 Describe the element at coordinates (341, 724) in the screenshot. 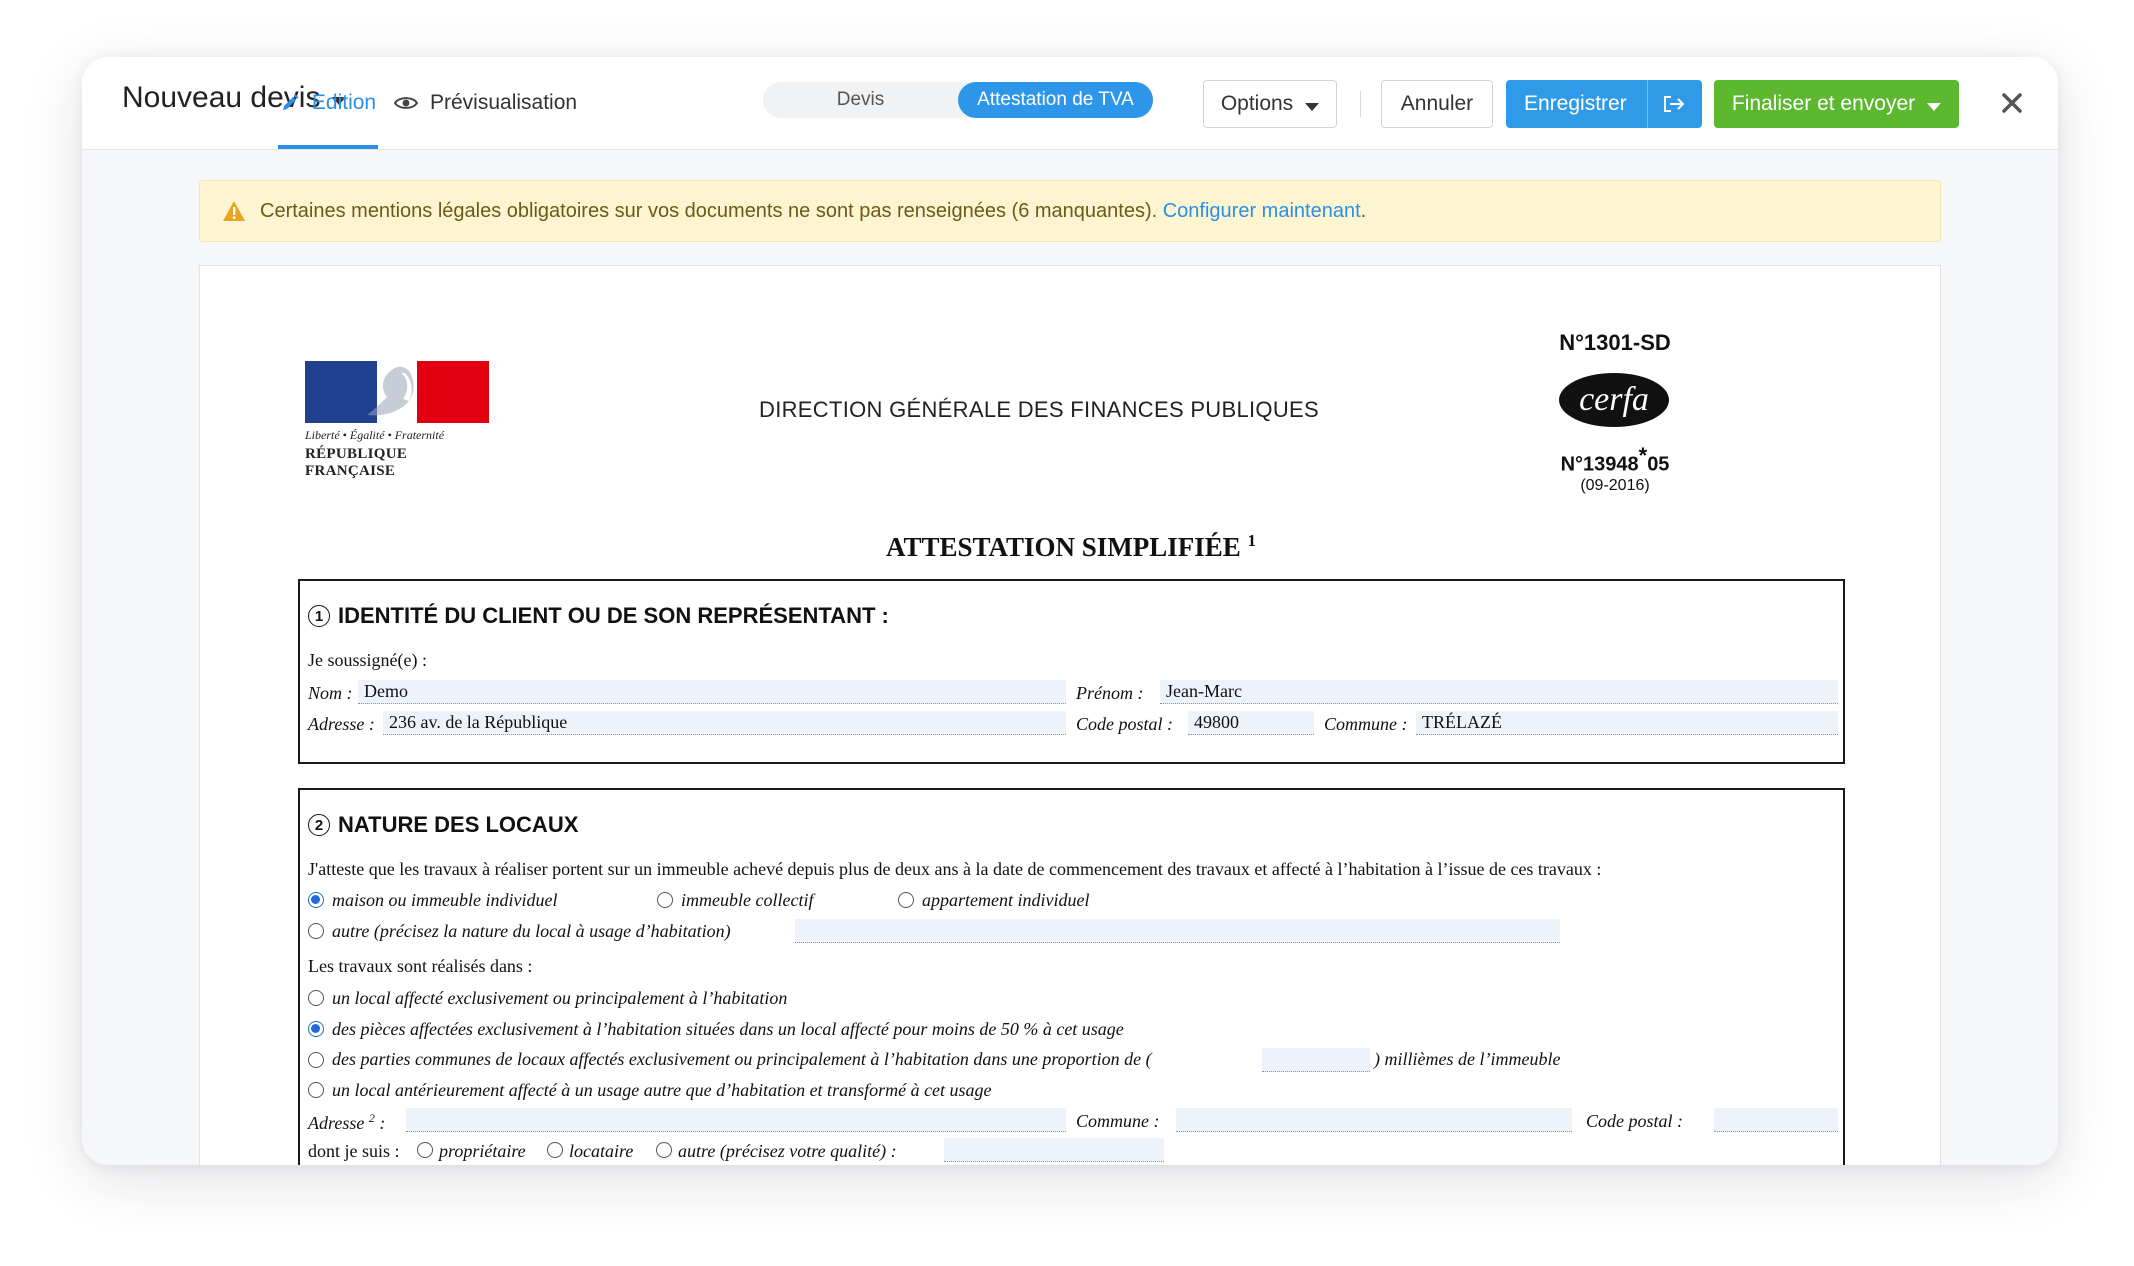

I see `adresse-label: Adresse :` at that location.